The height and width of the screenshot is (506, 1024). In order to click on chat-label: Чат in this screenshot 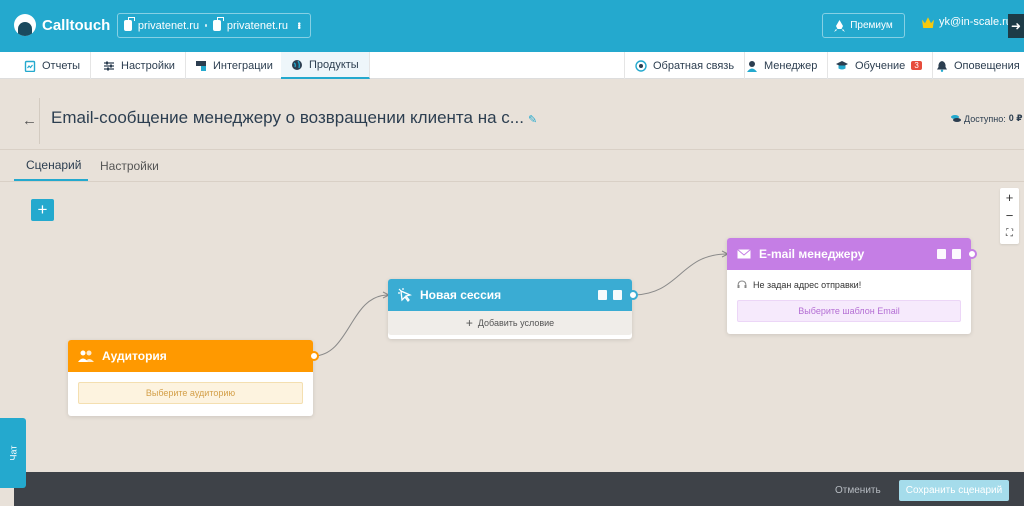, I will do `click(13, 453)`.